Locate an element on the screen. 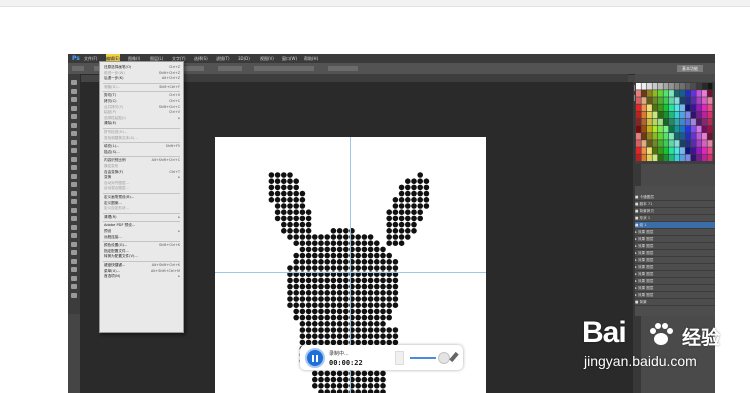 This screenshot has width=750, height=393. edit-menu-item: 内容识别比例 Alt+Shift+Ctrl+C is located at coordinates (142, 160).